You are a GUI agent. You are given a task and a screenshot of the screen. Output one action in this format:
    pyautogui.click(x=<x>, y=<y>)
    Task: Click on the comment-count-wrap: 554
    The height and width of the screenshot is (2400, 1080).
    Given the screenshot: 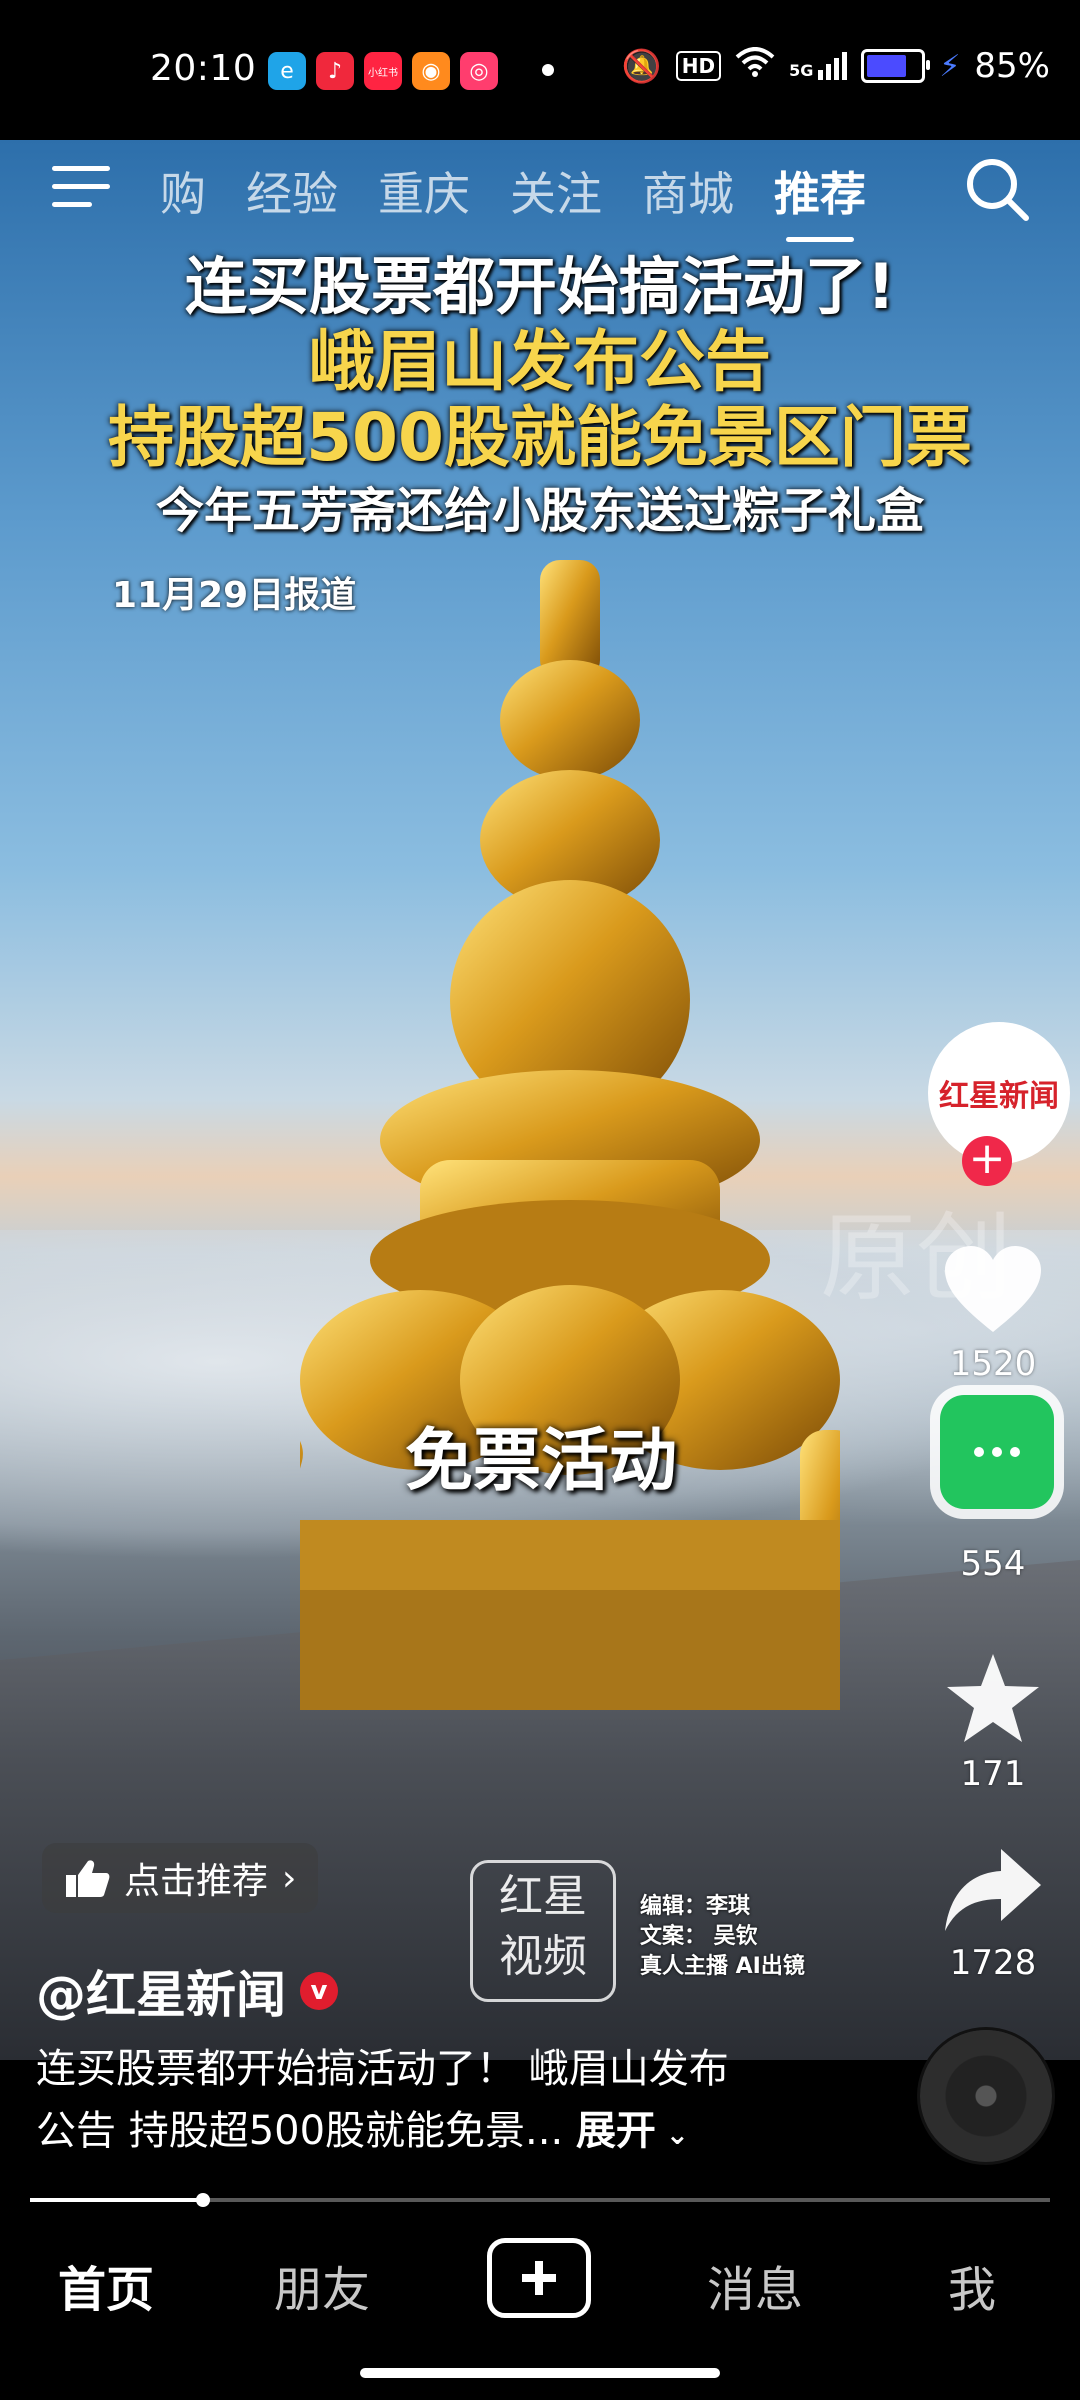 What is the action you would take?
    pyautogui.click(x=993, y=1562)
    